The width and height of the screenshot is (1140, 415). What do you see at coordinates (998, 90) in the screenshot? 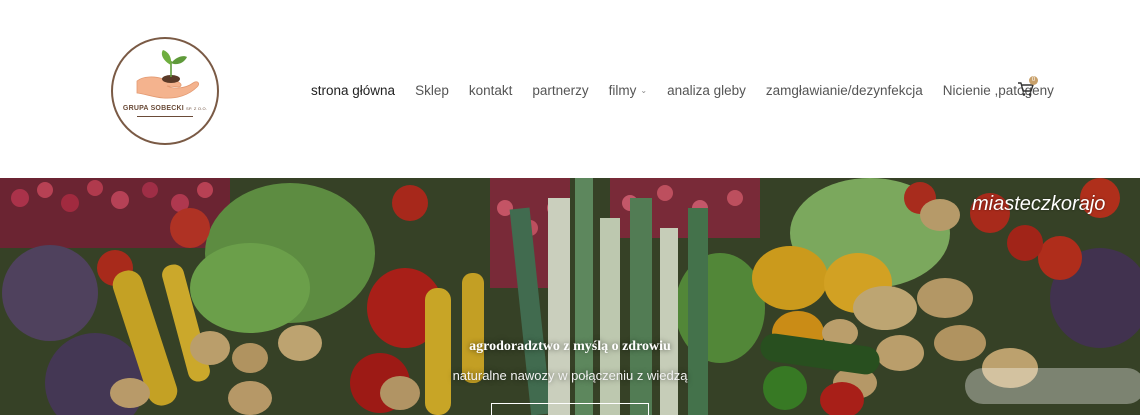
I see `nav-item-nematodes: Nicienie ,patogeny` at bounding box center [998, 90].